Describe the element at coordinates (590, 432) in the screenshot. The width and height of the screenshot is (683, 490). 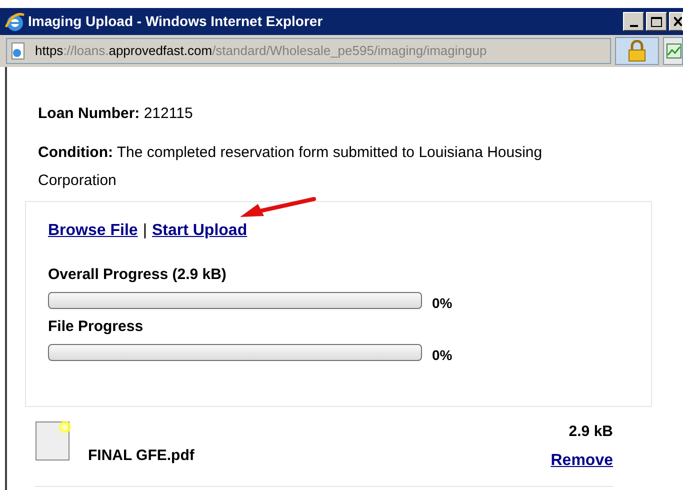
I see `file-size: 2.9 kB` at that location.